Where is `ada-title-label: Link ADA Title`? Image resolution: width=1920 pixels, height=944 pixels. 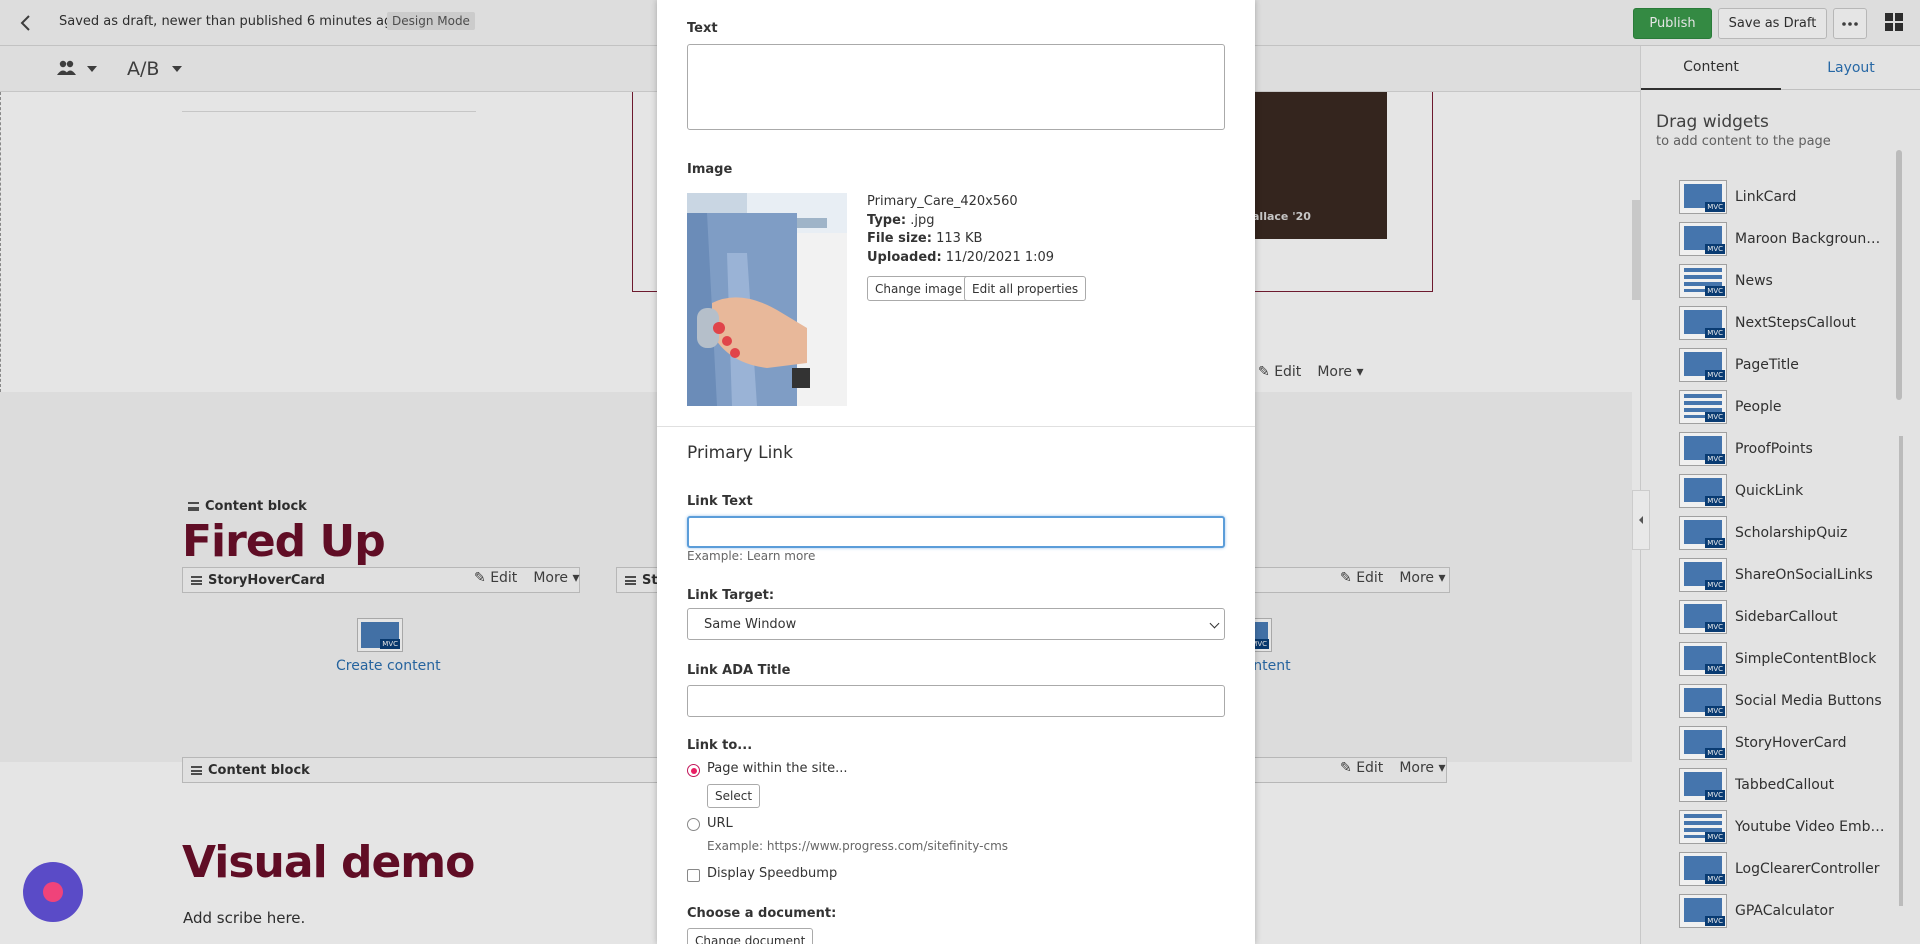
ada-title-label: Link ADA Title is located at coordinates (739, 670).